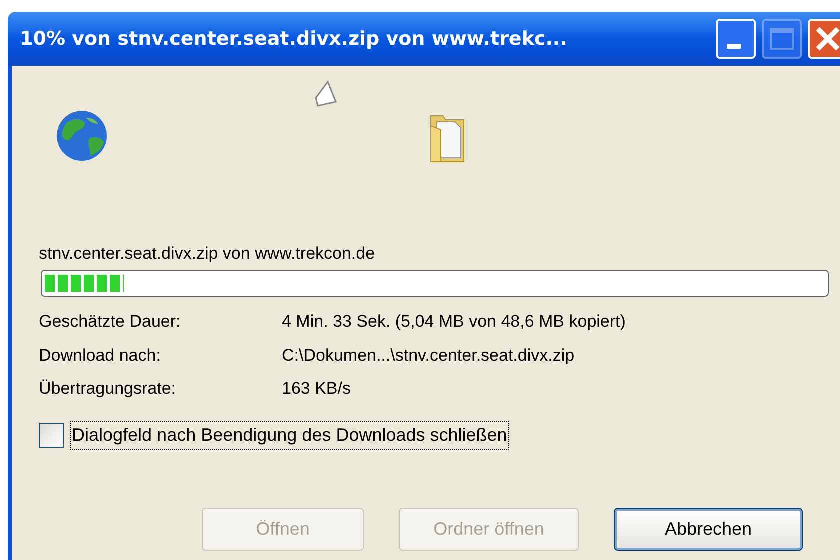 The image size is (840, 560). What do you see at coordinates (708, 529) in the screenshot?
I see `dialog-button: Abbrechen` at bounding box center [708, 529].